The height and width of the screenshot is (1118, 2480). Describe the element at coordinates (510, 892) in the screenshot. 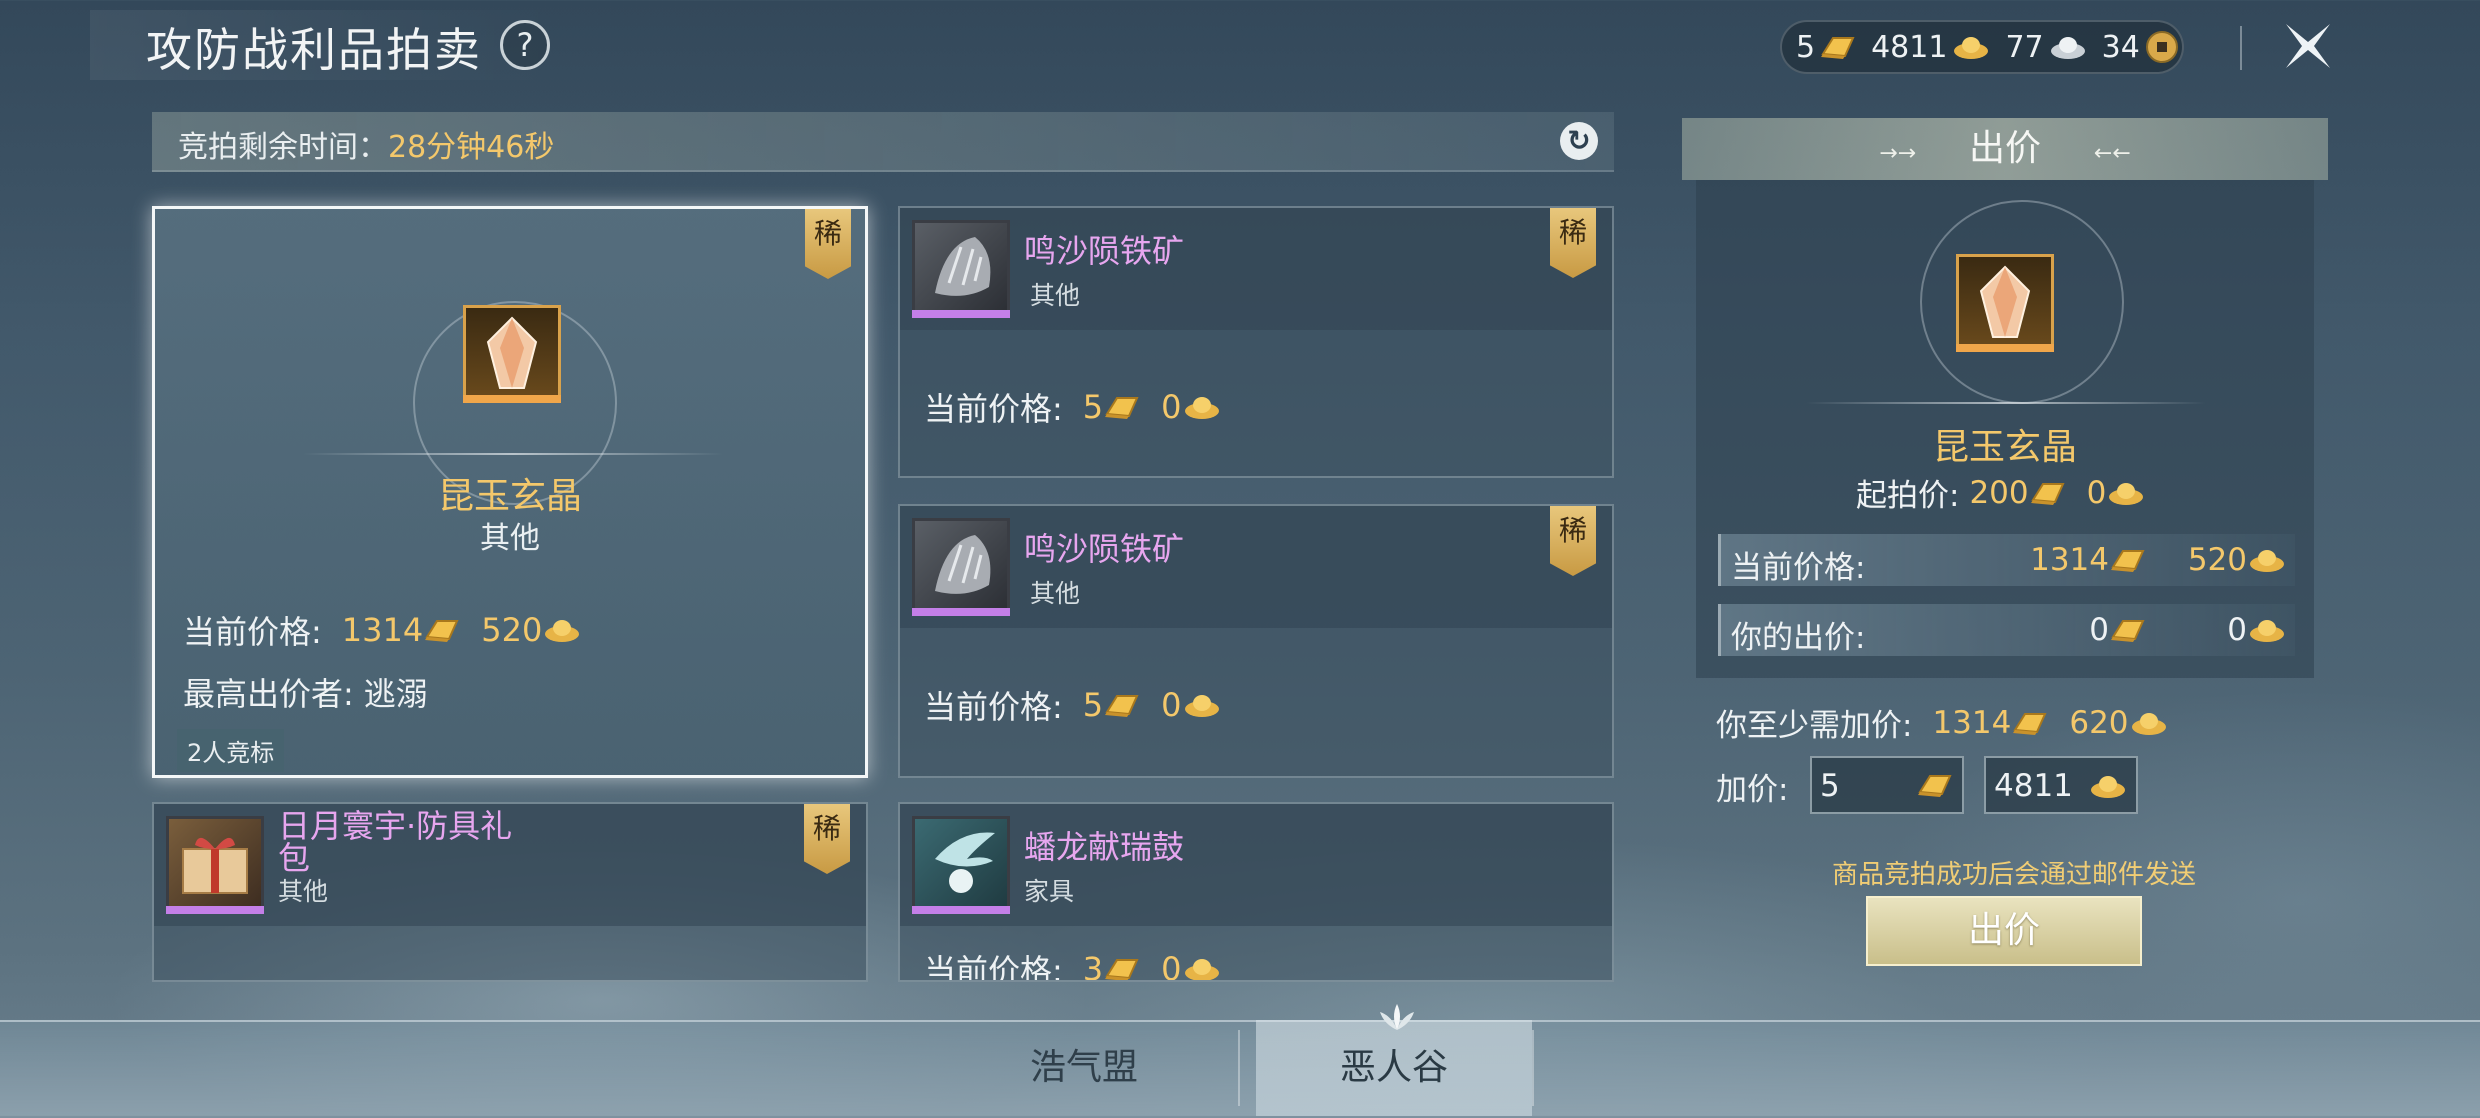

I see `item-card: 稀 日月寰宇·防具礼 包 其他` at that location.